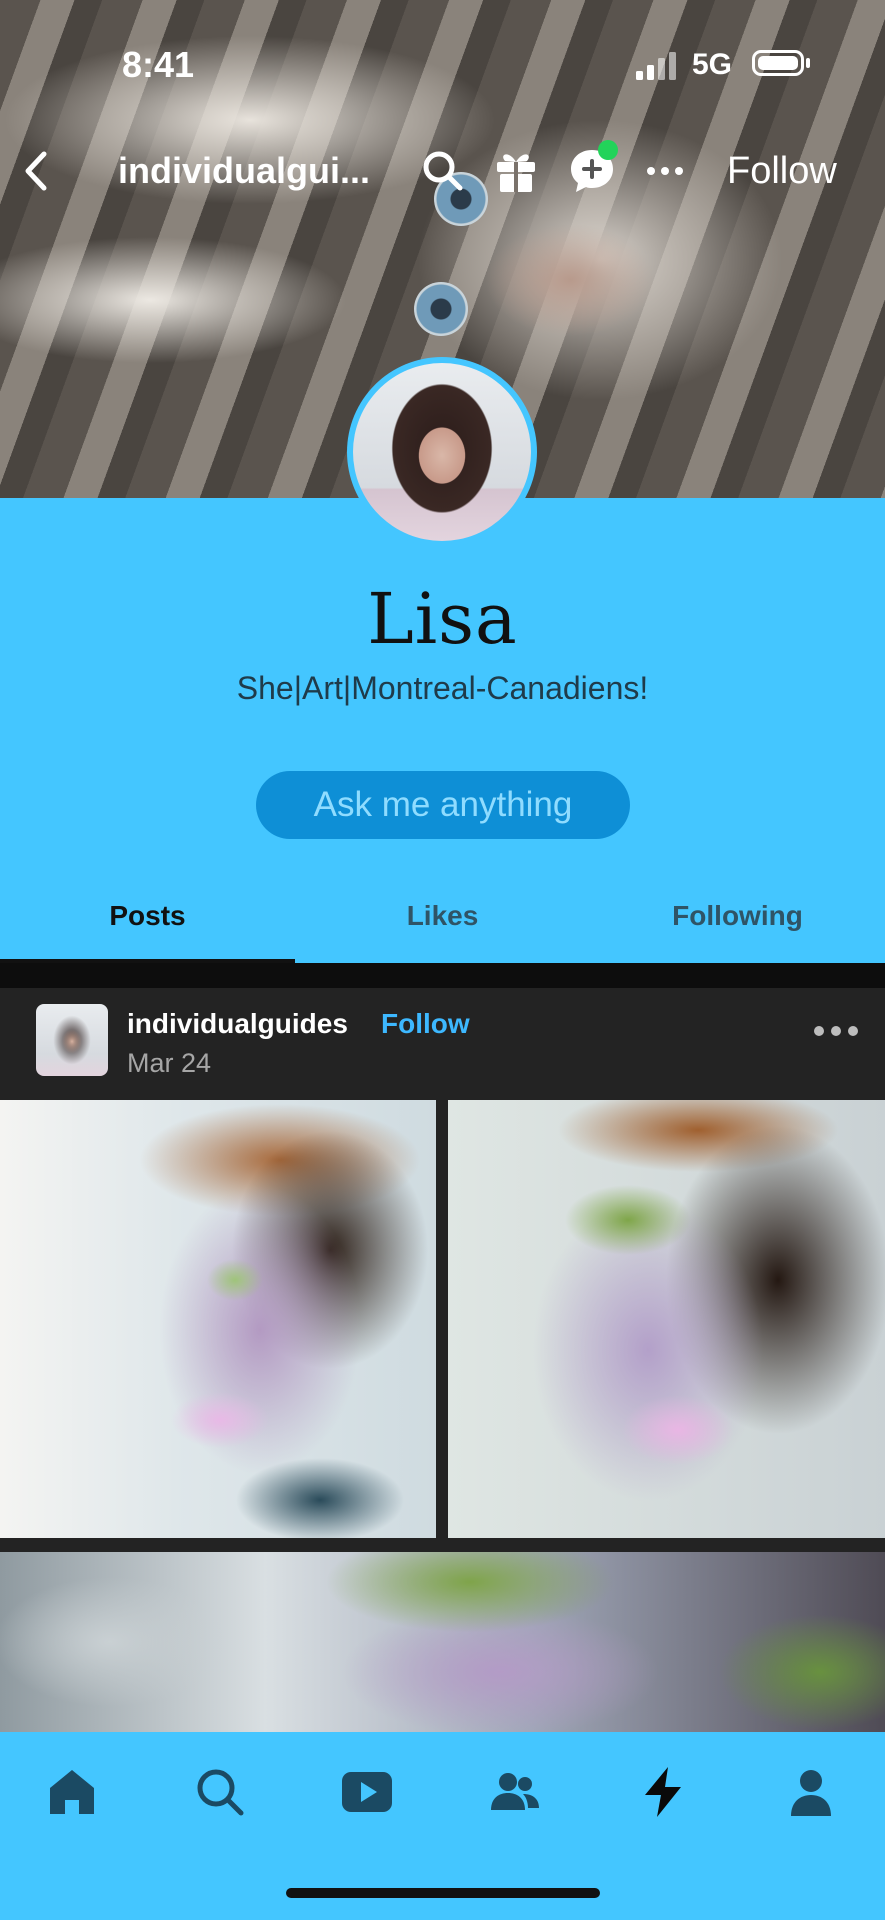 The image size is (885, 1920). I want to click on follow-button: Follow, so click(782, 171).